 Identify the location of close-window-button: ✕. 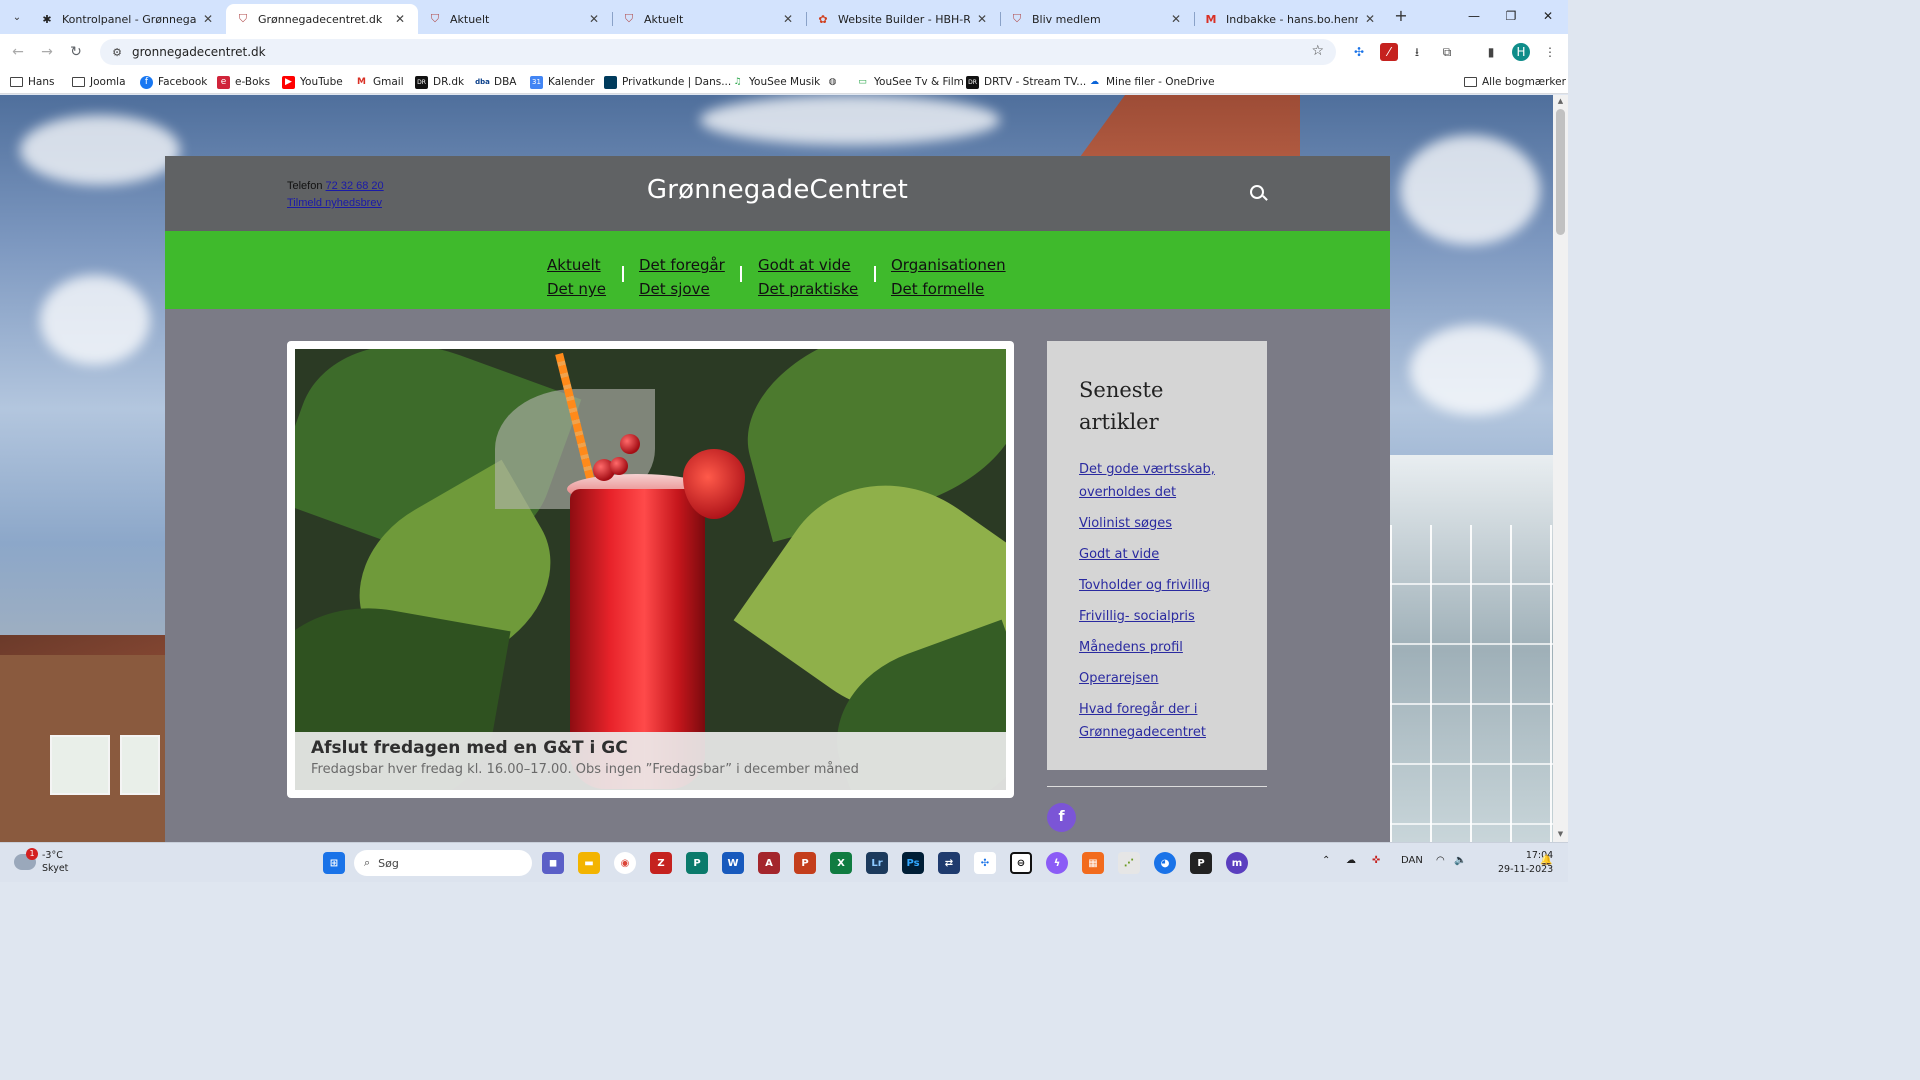
(1548, 16).